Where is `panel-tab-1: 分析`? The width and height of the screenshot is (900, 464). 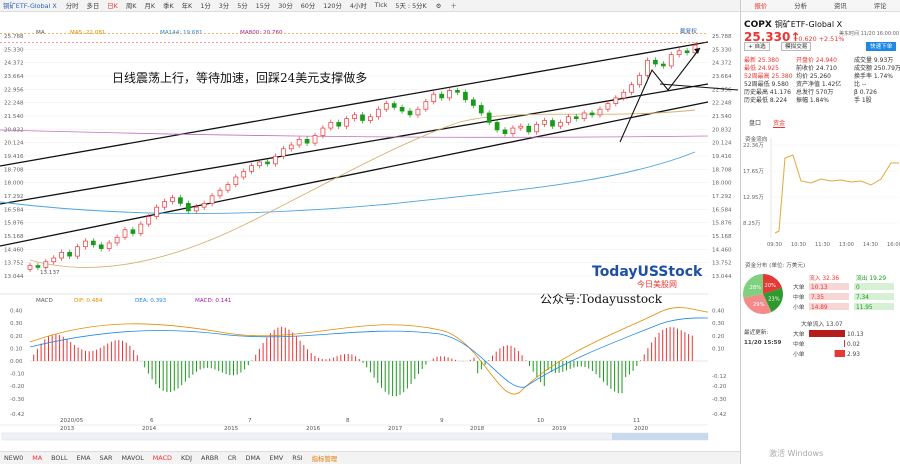 panel-tab-1: 分析 is located at coordinates (800, 5).